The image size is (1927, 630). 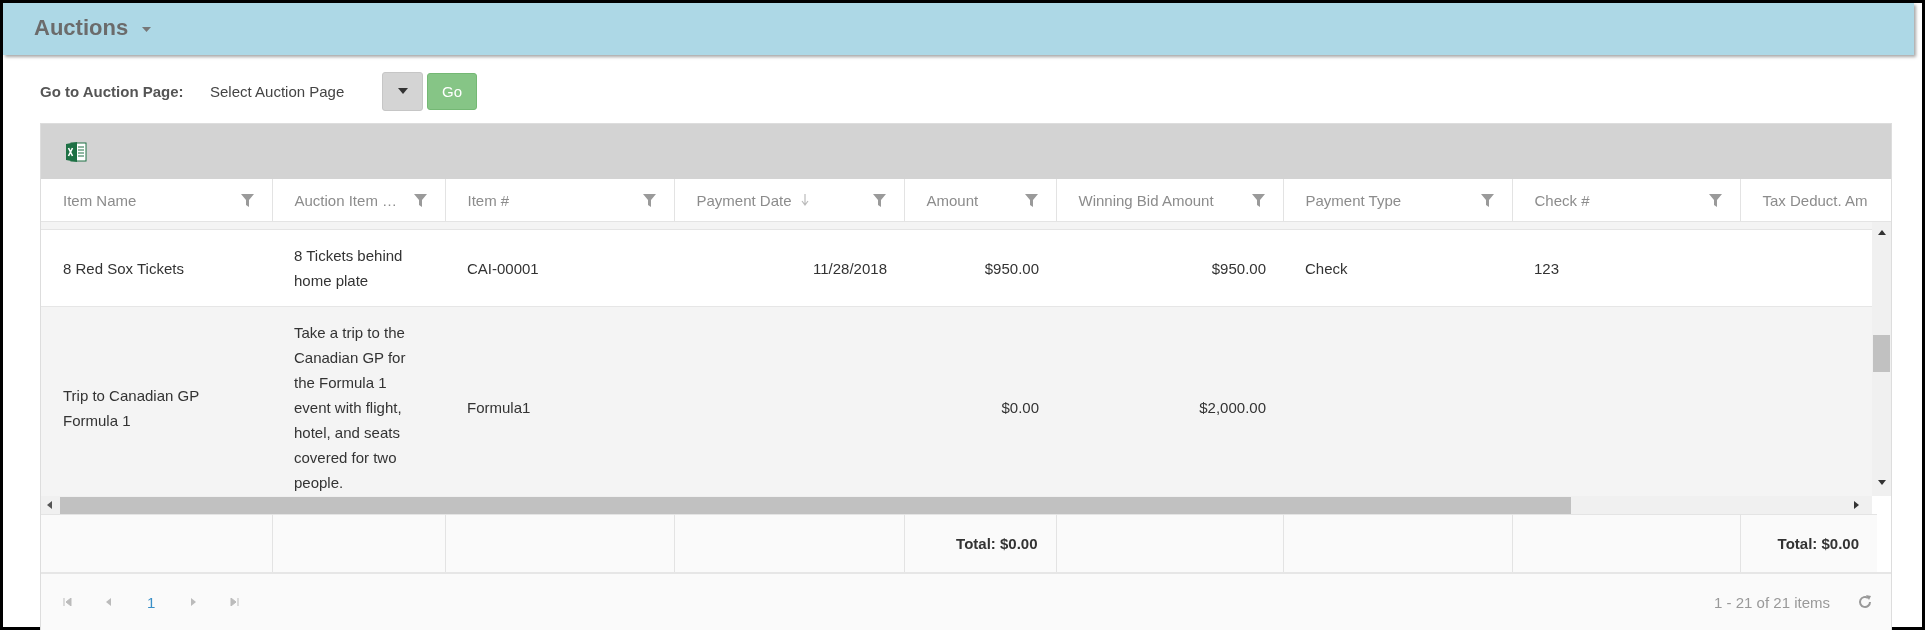 I want to click on column-header: Tax Deduct. Am, so click(x=1808, y=200).